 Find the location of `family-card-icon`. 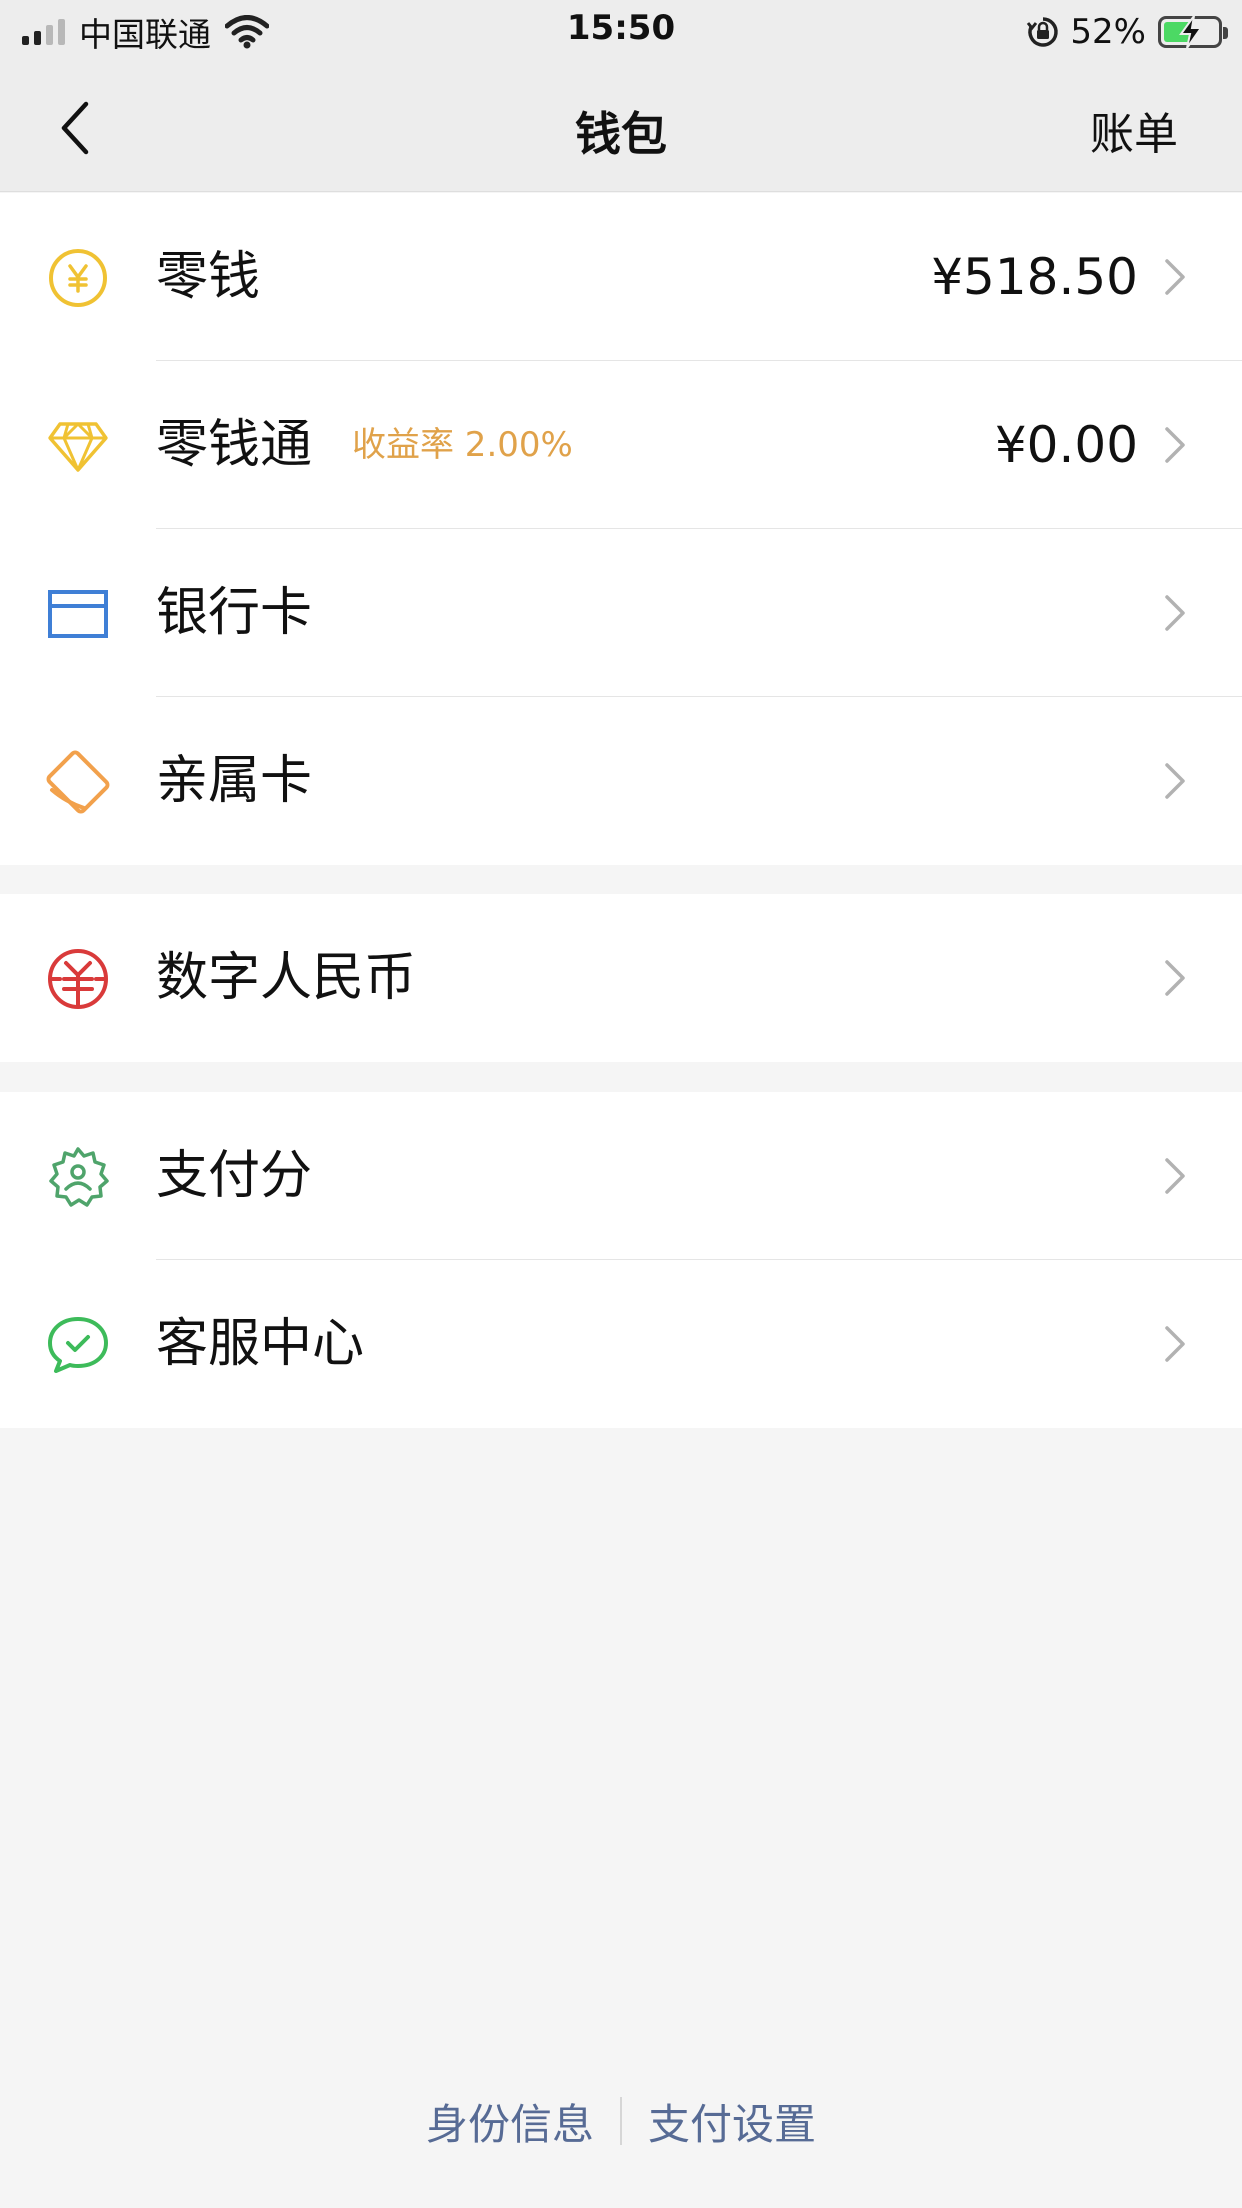

family-card-icon is located at coordinates (78, 782).